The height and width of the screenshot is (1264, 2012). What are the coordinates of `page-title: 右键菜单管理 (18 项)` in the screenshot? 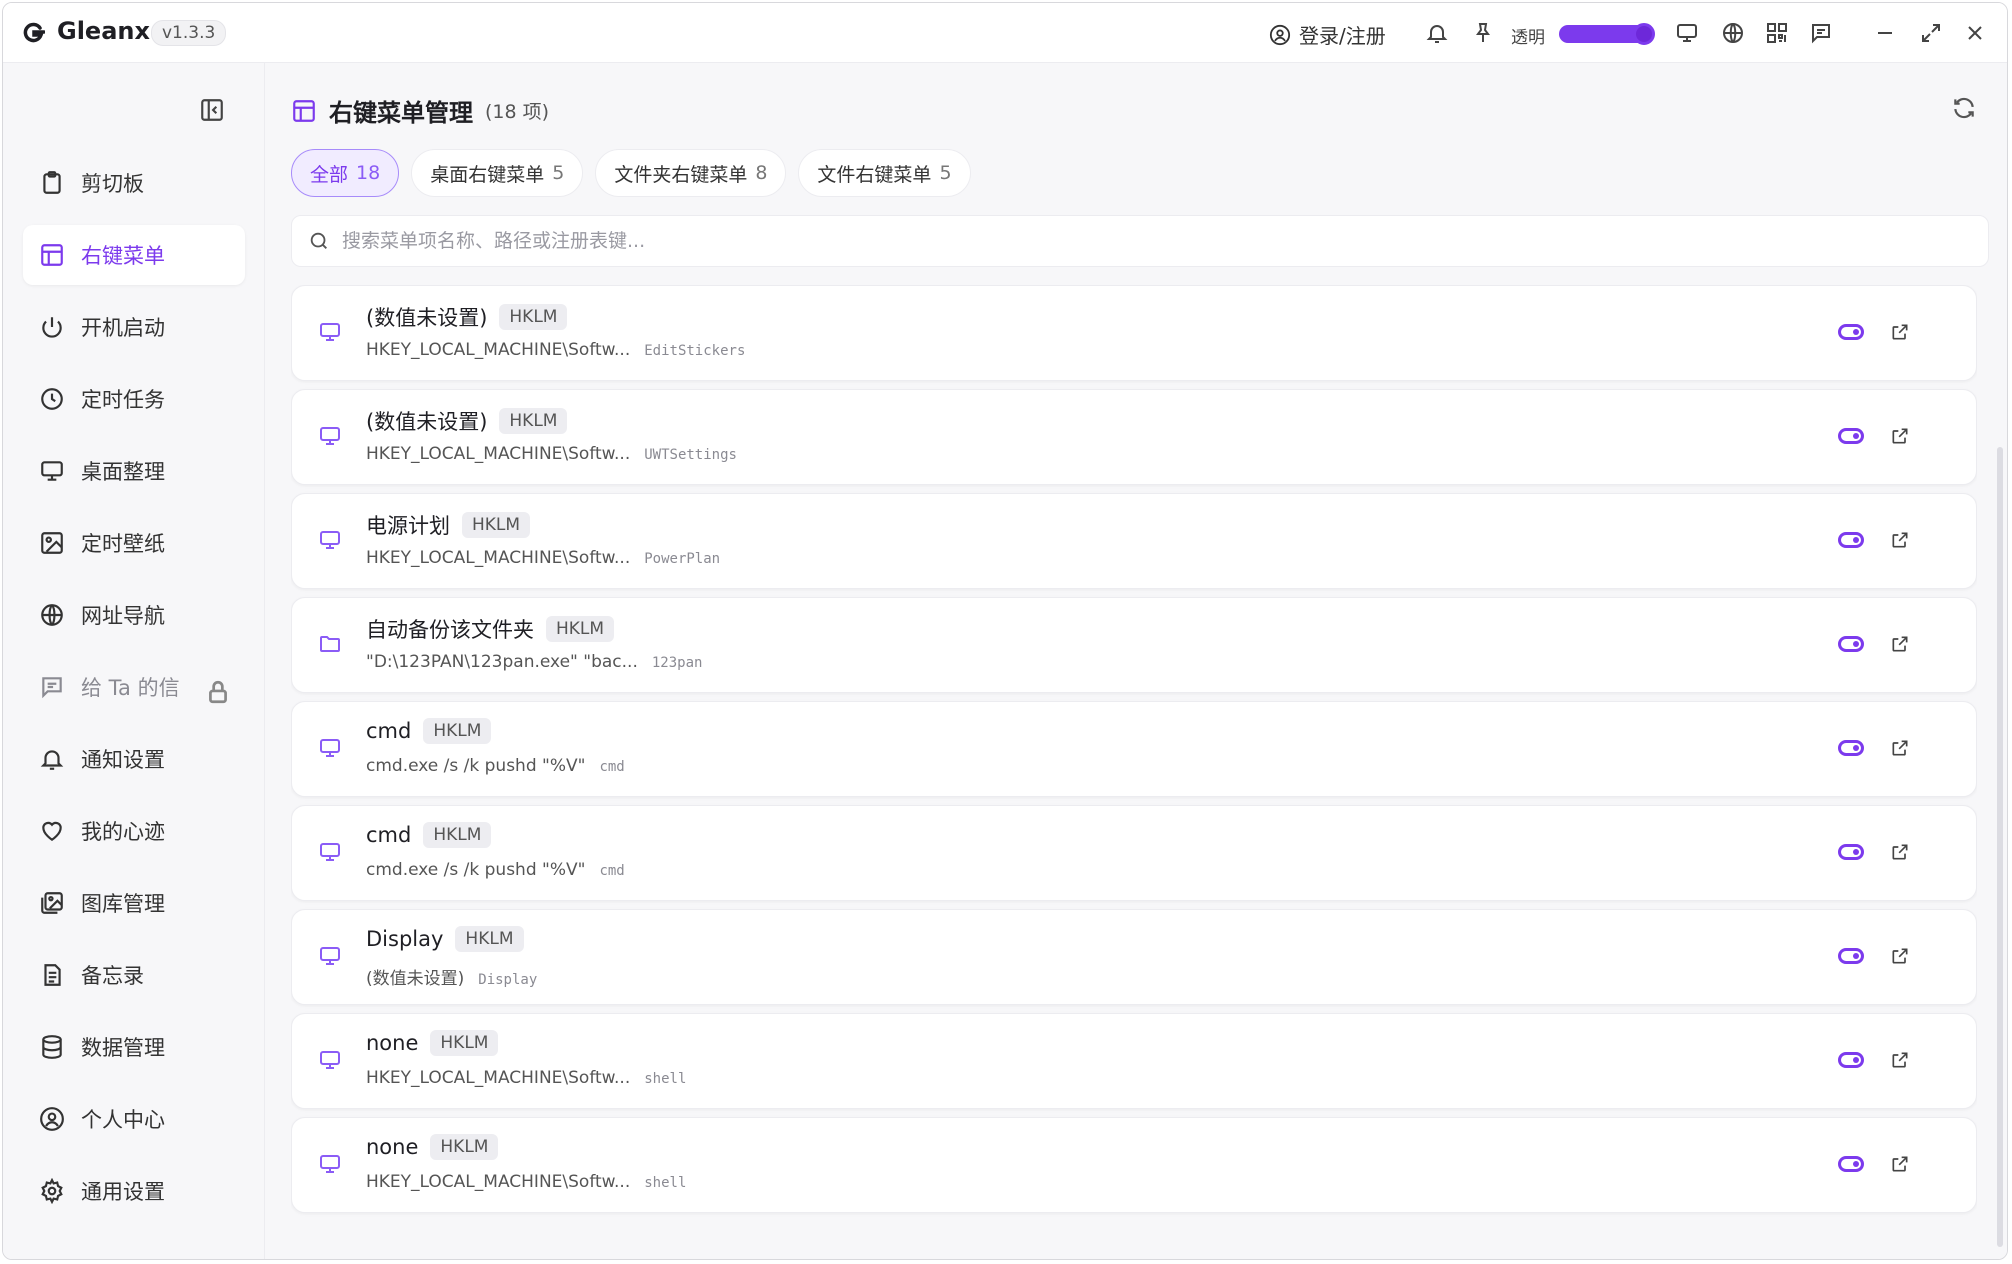 It's located at (420, 110).